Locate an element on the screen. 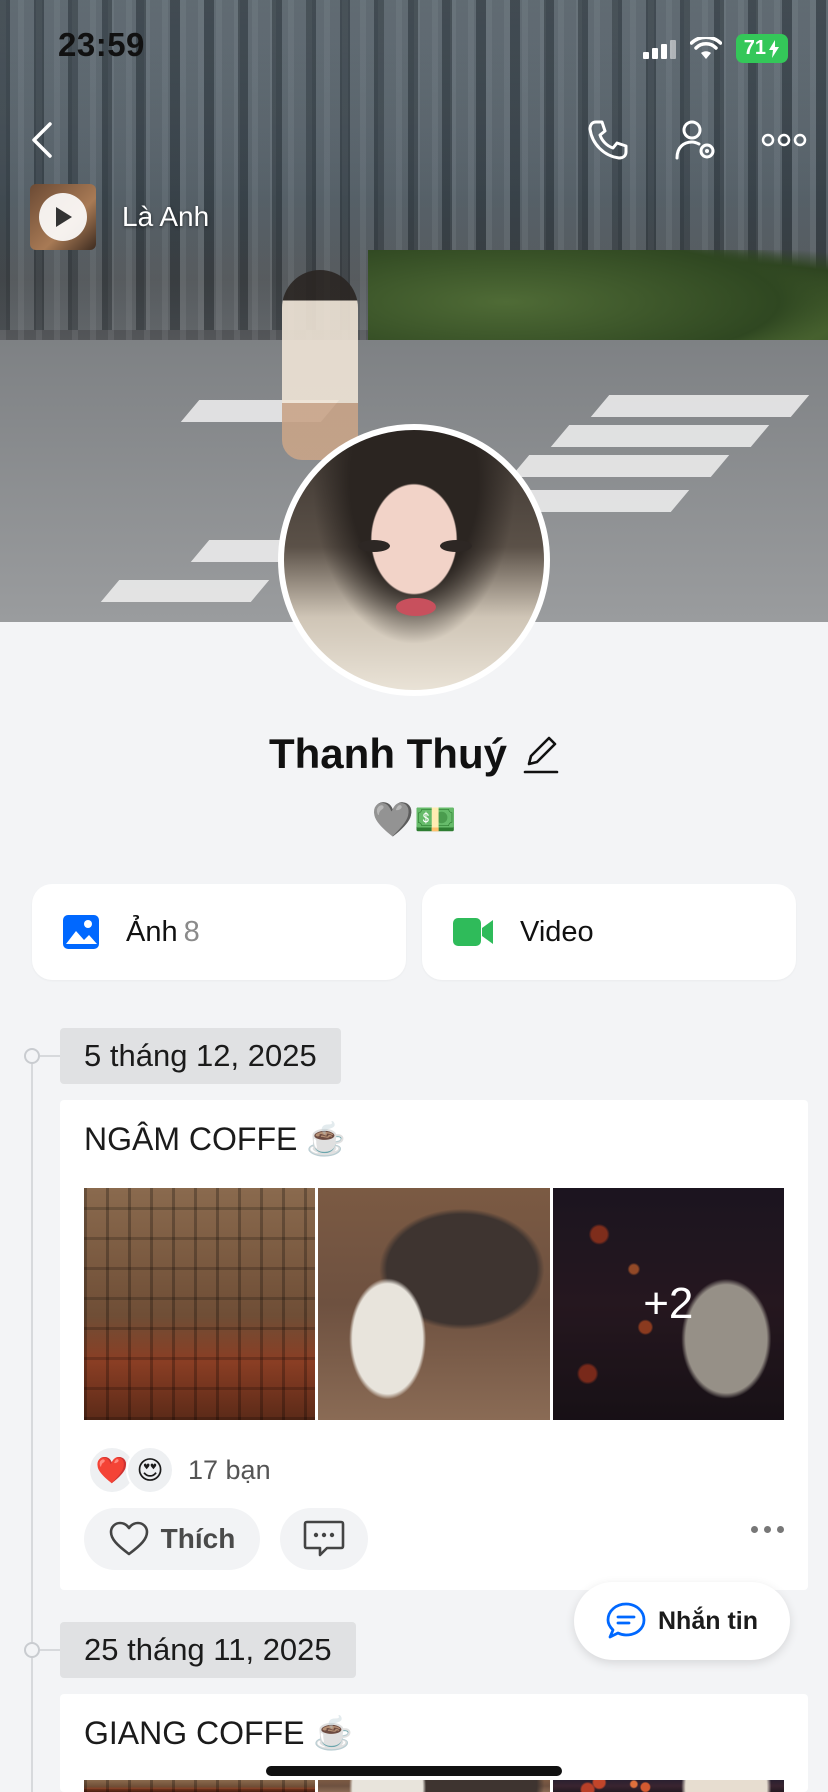  profile-bio: 🩶💵 is located at coordinates (414, 820).